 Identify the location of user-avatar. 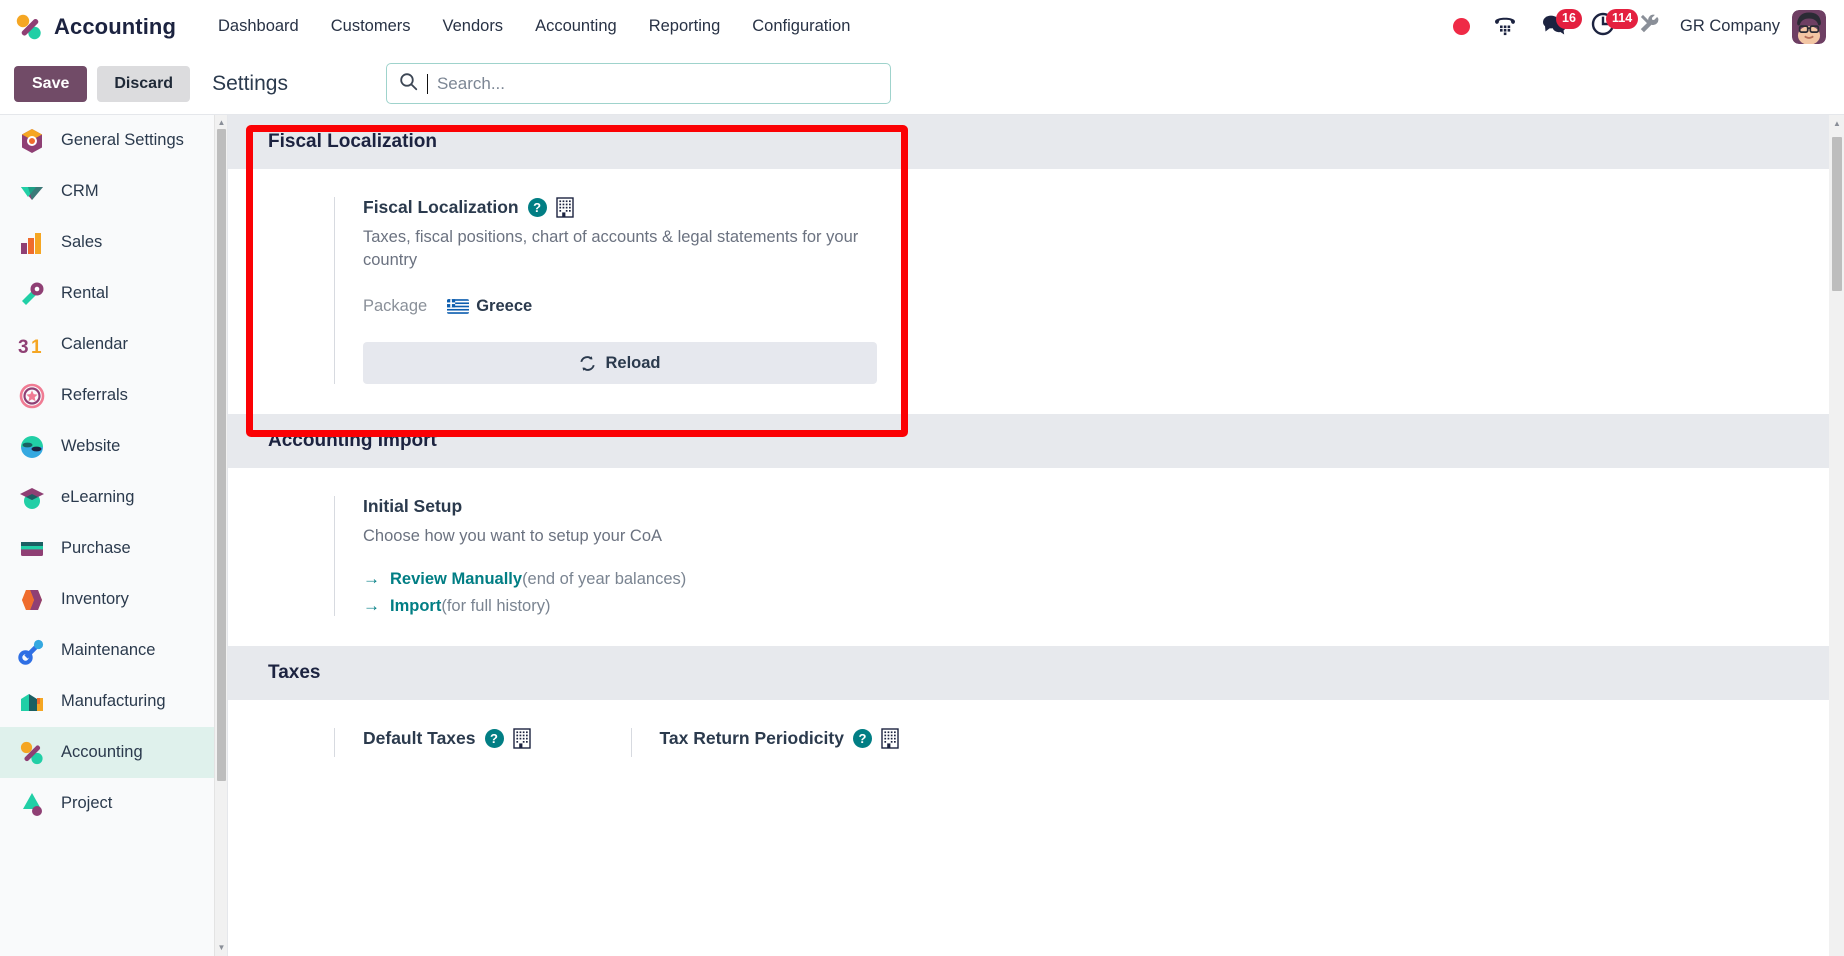
(1809, 26).